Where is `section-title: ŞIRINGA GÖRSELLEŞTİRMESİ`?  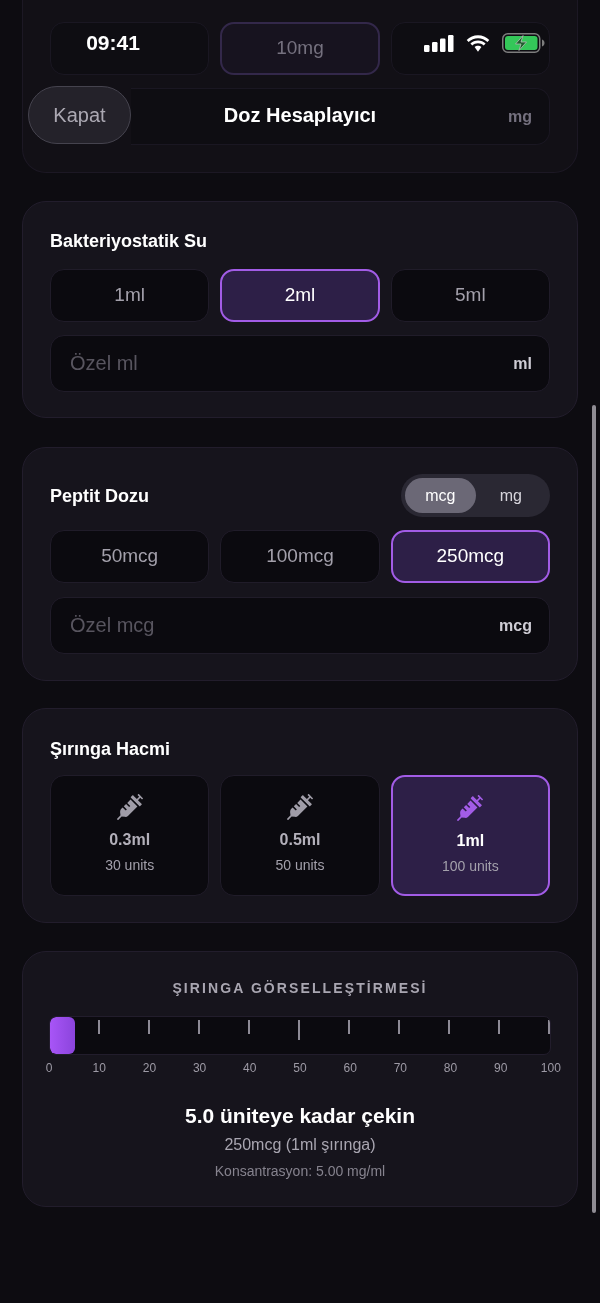 section-title: ŞIRINGA GÖRSELLEŞTİRMESİ is located at coordinates (300, 988).